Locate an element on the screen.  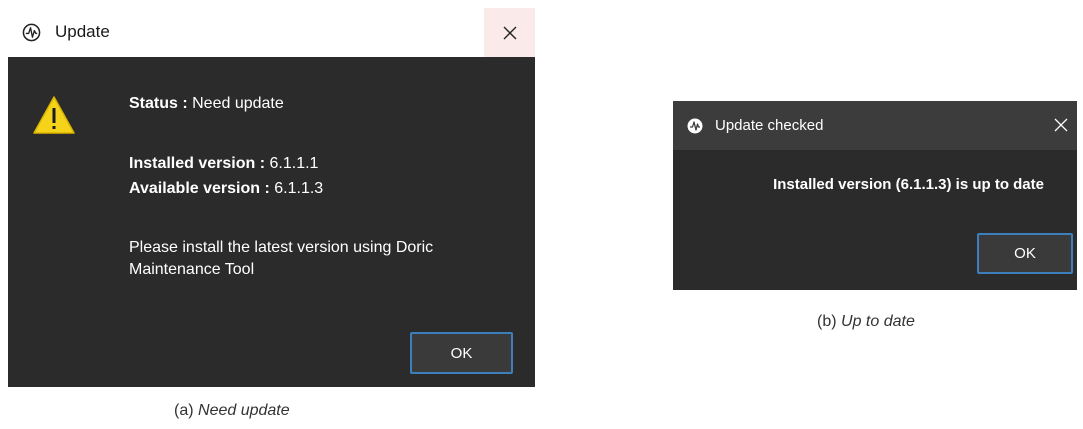
available-version-value: 6.1.1.3 is located at coordinates (299, 188).